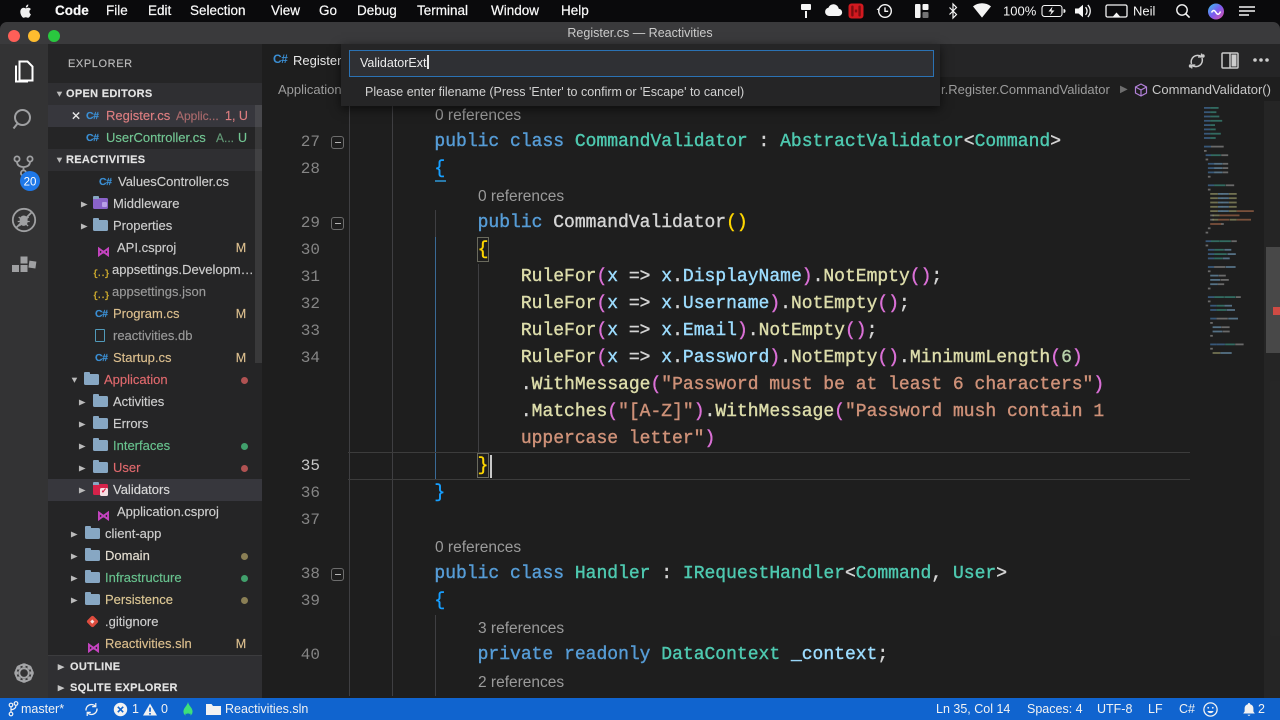 The width and height of the screenshot is (1280, 720). I want to click on svg-text: 20, so click(30, 183).